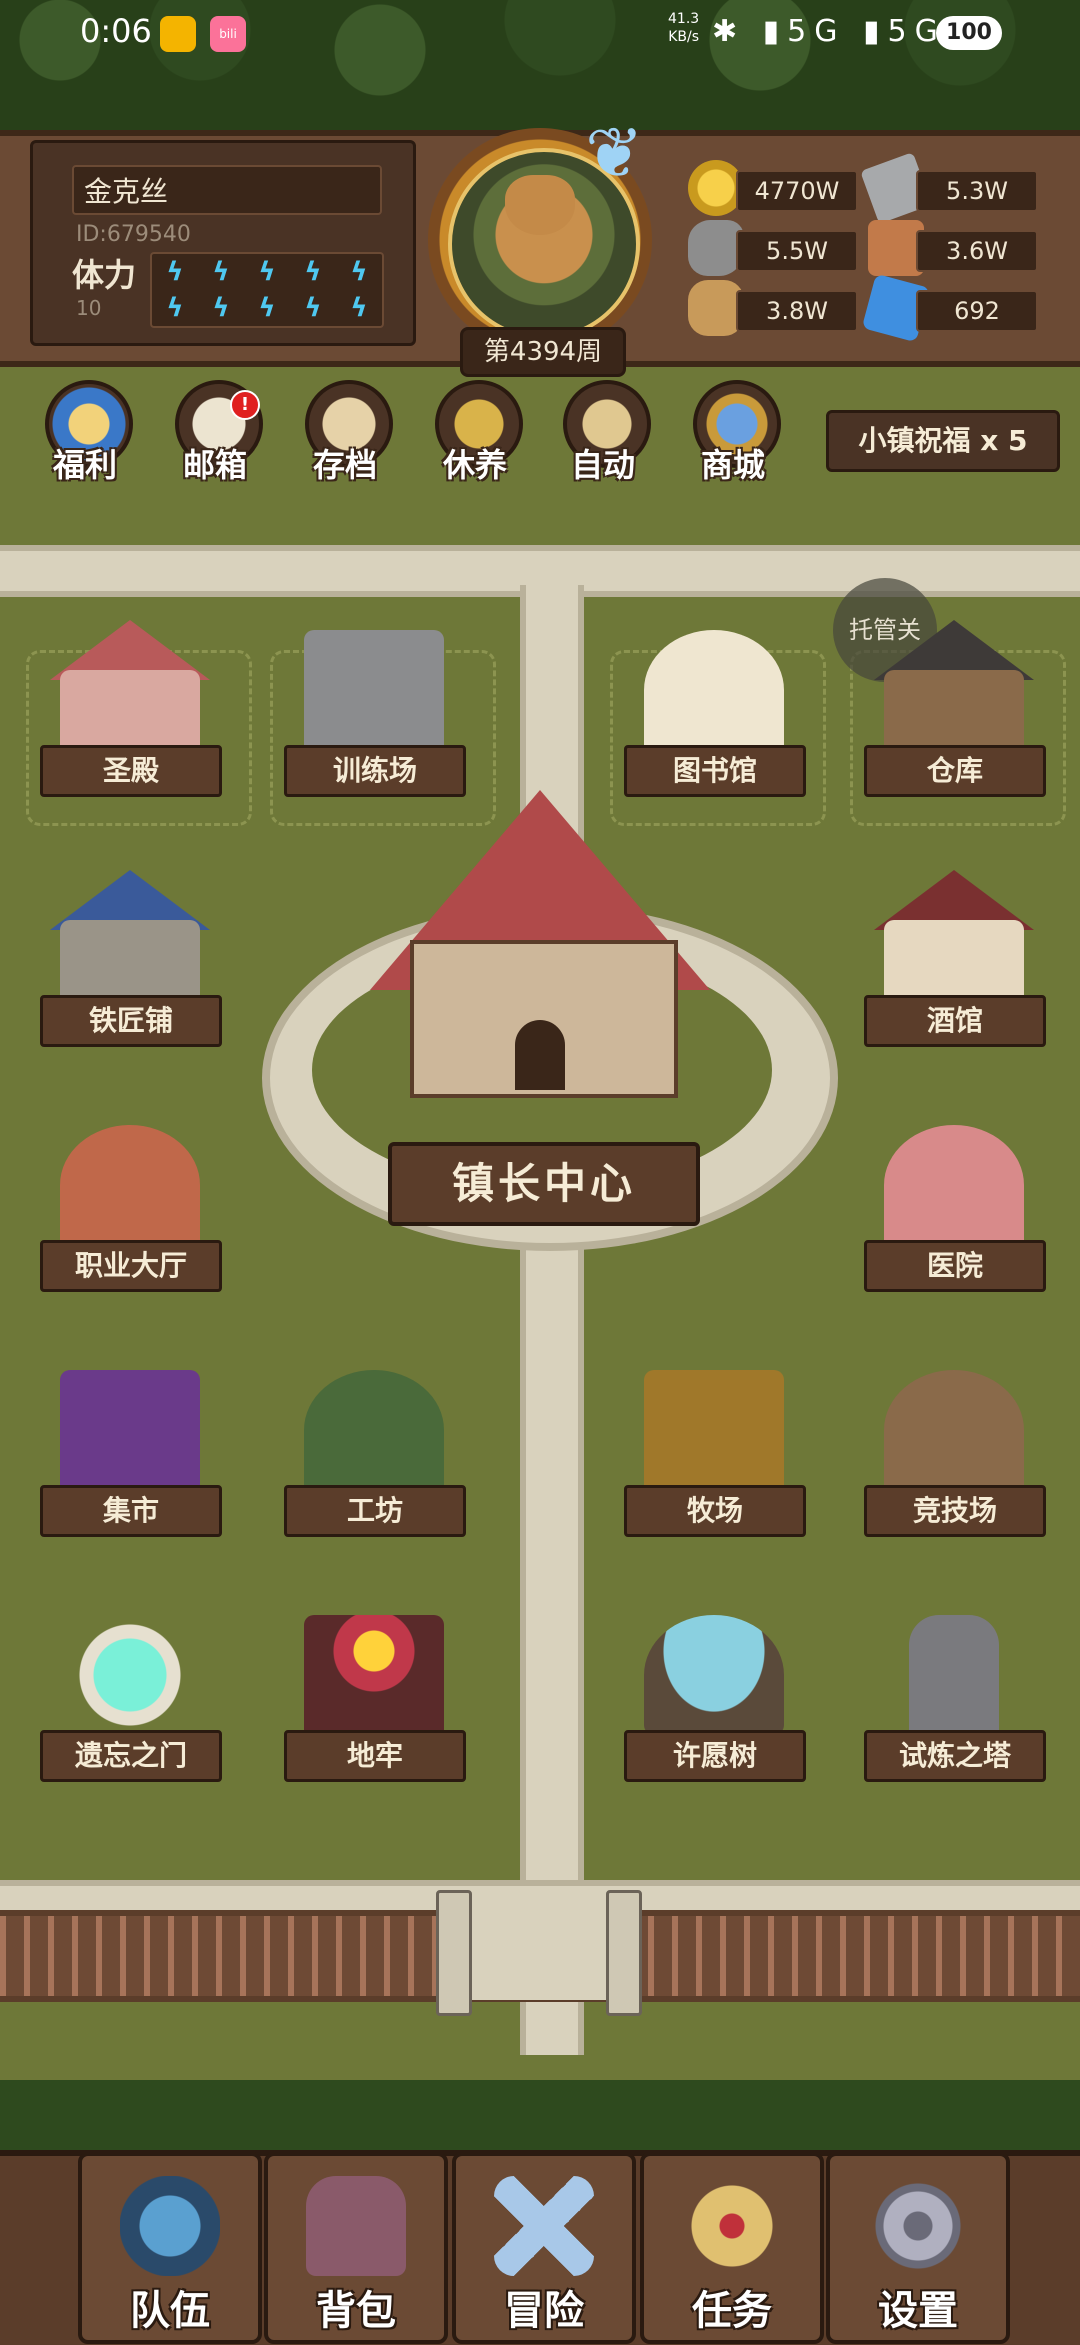 The width and height of the screenshot is (1080, 2345). I want to click on stamina-value: 10, so click(89, 308).